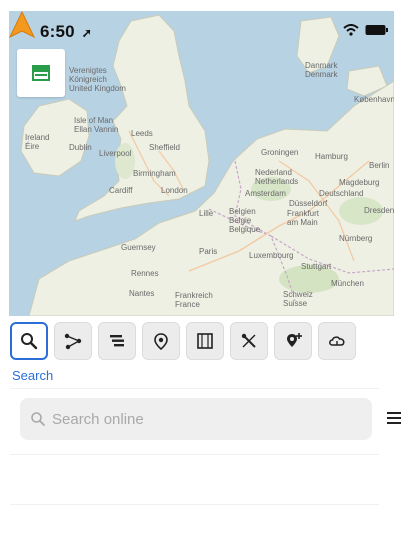 Image resolution: width=403 pixels, height=544 pixels. Describe the element at coordinates (115, 153) in the screenshot. I see `map-label-liverpool: Liverpool` at that location.